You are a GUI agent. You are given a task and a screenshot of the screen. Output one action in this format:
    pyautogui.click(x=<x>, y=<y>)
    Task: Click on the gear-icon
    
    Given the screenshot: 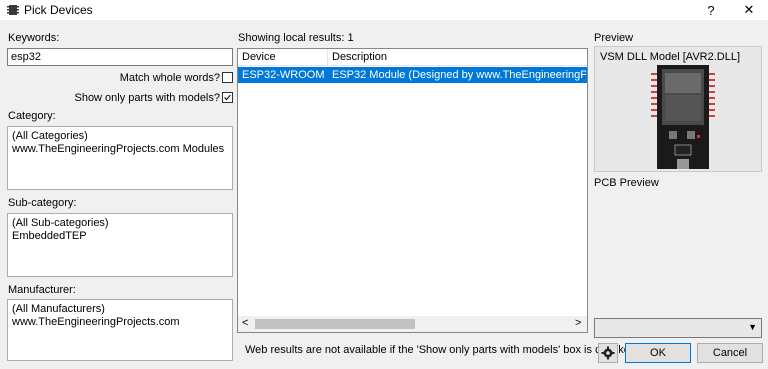 What is the action you would take?
    pyautogui.click(x=608, y=353)
    